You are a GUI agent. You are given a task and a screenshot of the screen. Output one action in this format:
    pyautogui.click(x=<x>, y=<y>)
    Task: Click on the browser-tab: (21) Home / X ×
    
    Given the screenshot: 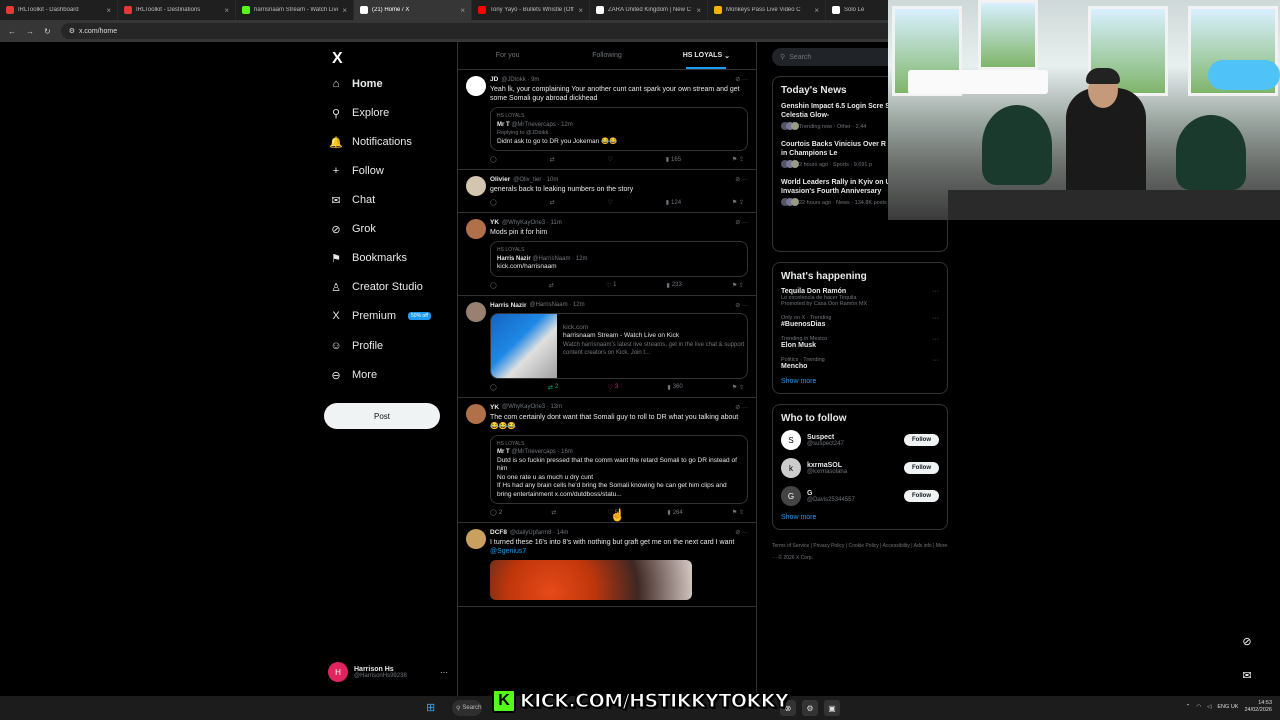 What is the action you would take?
    pyautogui.click(x=413, y=10)
    